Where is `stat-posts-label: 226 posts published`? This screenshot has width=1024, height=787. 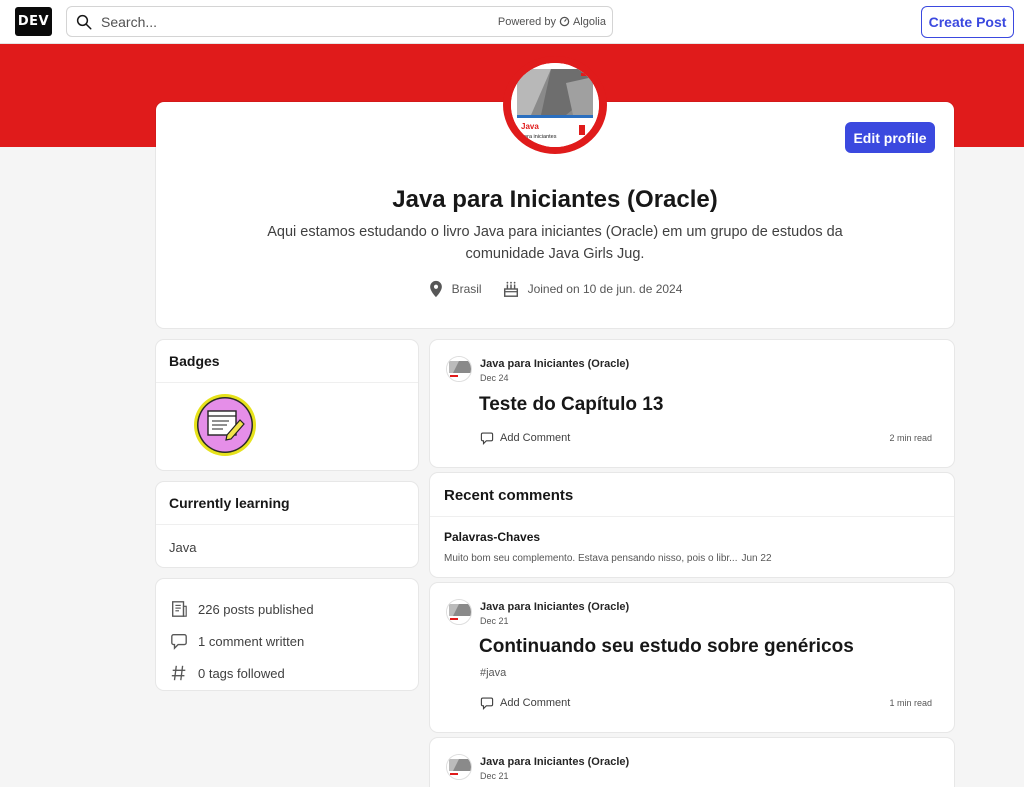 stat-posts-label: 226 posts published is located at coordinates (256, 609).